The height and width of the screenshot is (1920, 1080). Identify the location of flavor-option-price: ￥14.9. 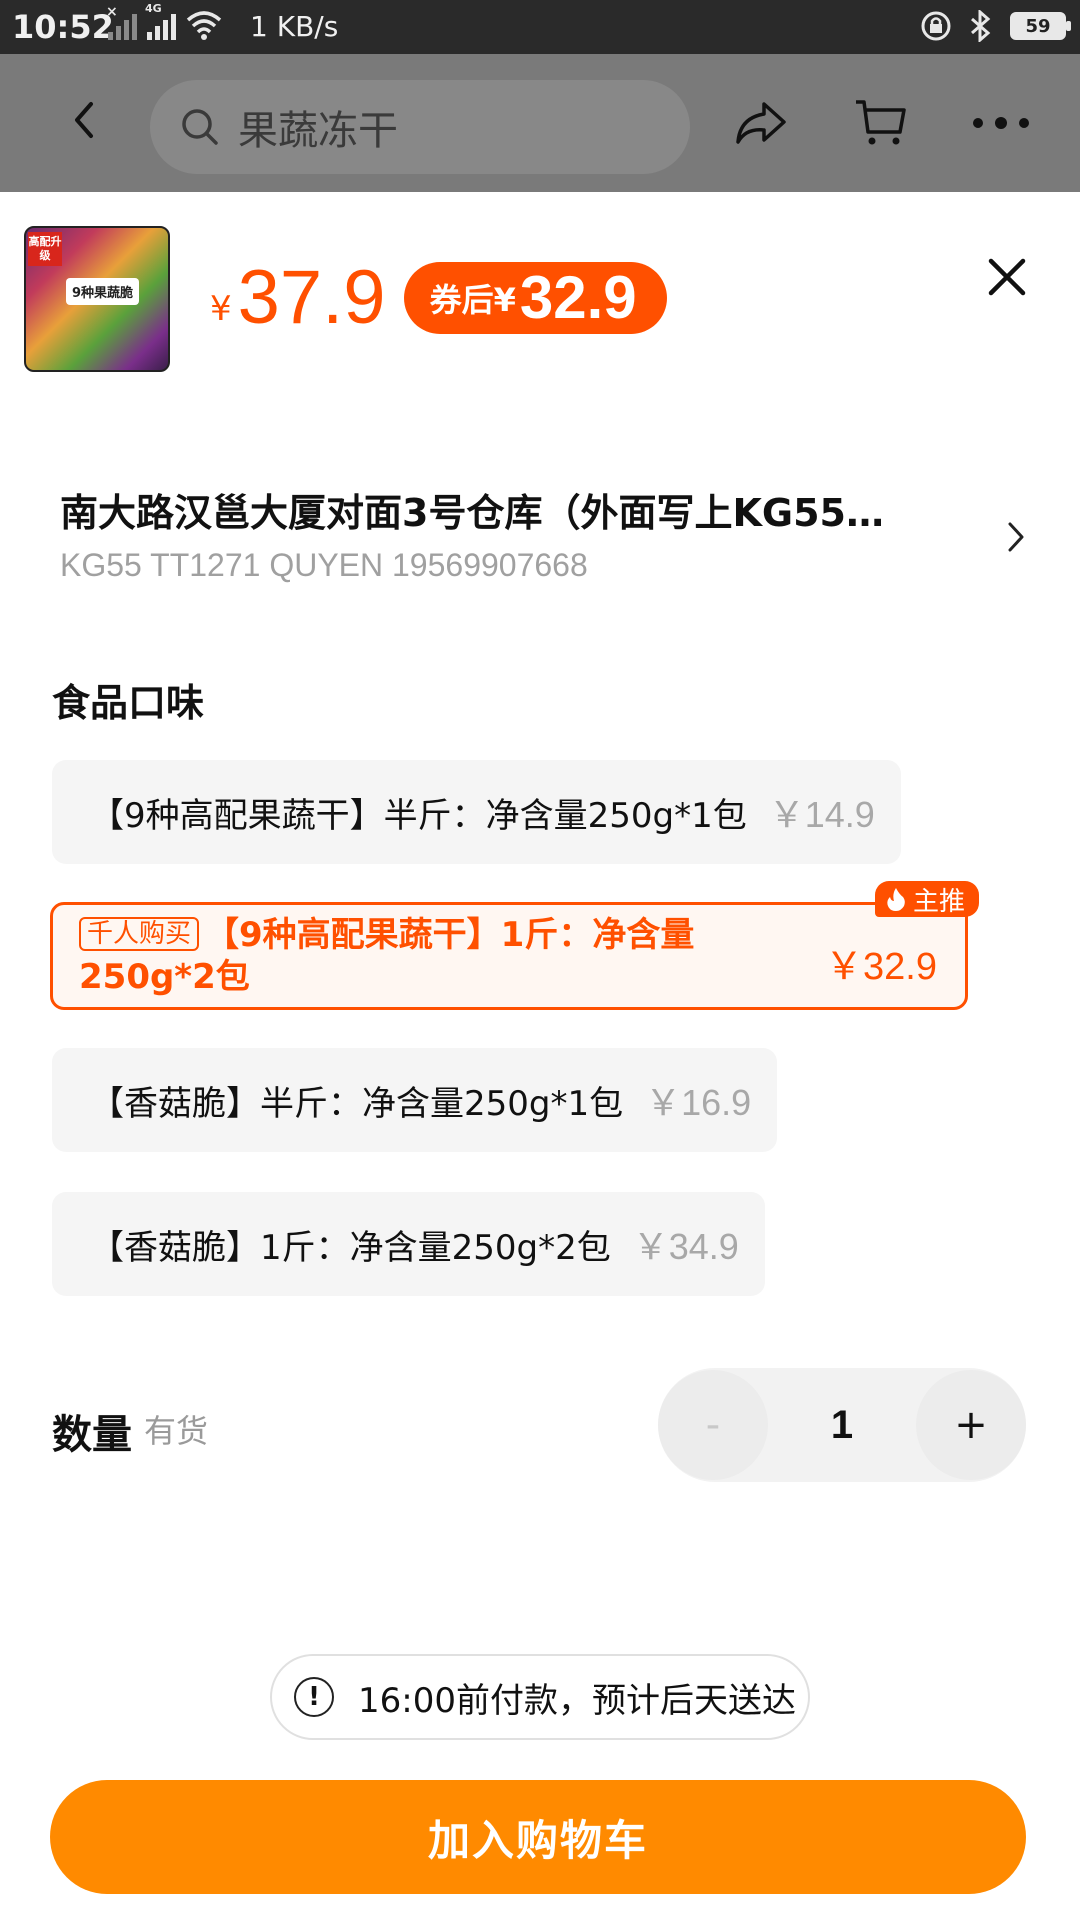
(821, 814).